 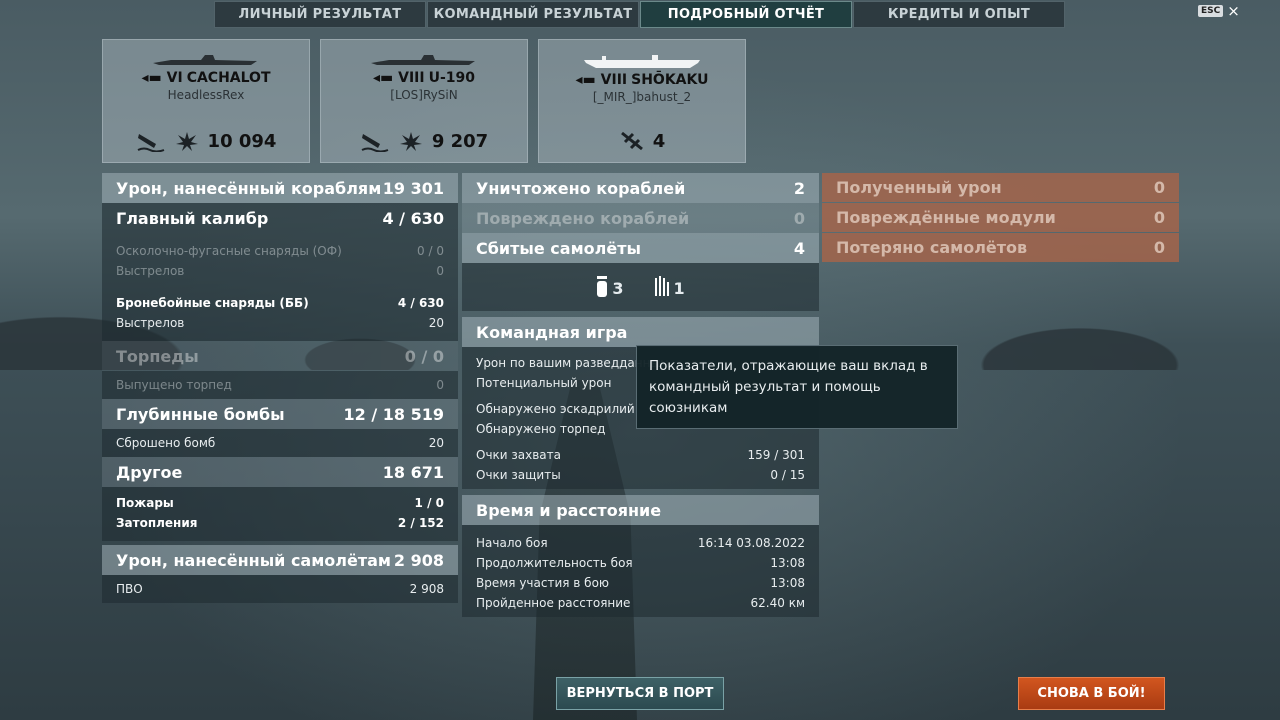 What do you see at coordinates (1000, 187) in the screenshot?
I see `damage-received-row: Полученный урон 0` at bounding box center [1000, 187].